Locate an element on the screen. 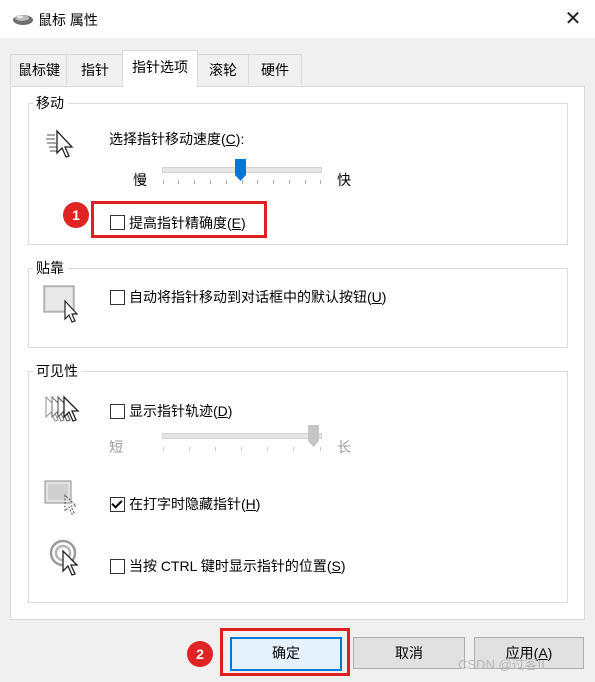  ok-button: 确定 is located at coordinates (286, 654).